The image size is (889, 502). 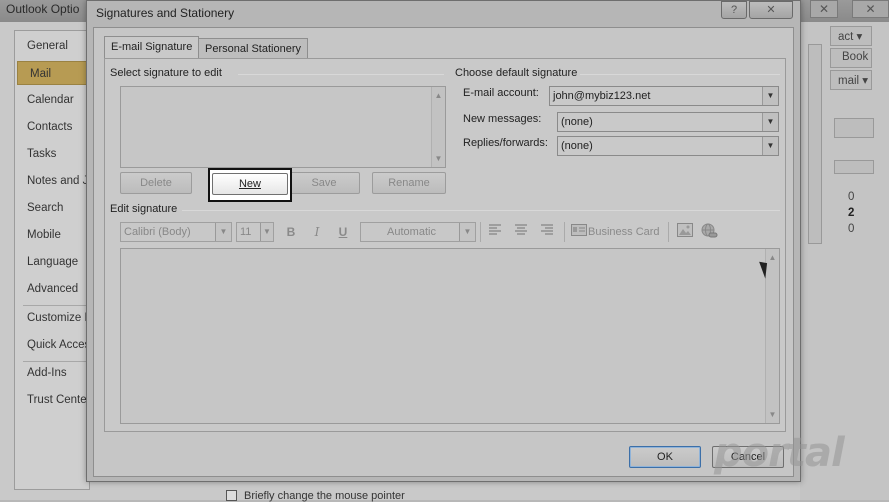 What do you see at coordinates (53, 100) in the screenshot?
I see `nav-item-calendar: Calendar` at bounding box center [53, 100].